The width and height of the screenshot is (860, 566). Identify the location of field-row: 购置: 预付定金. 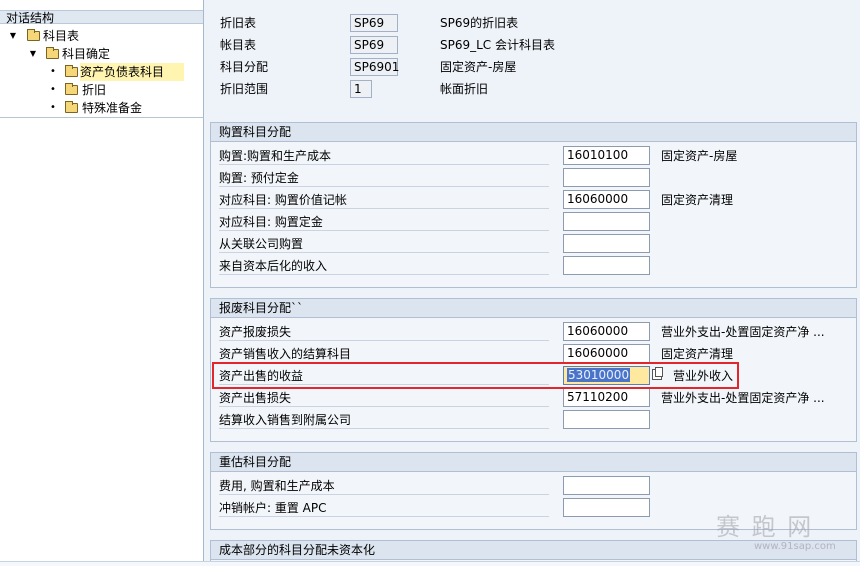
(533, 178).